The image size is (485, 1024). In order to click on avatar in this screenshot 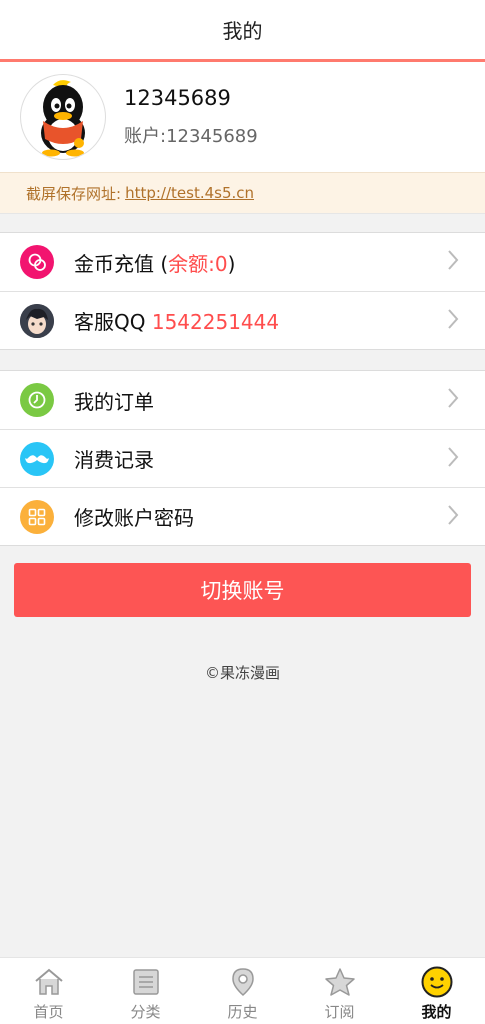, I will do `click(63, 117)`.